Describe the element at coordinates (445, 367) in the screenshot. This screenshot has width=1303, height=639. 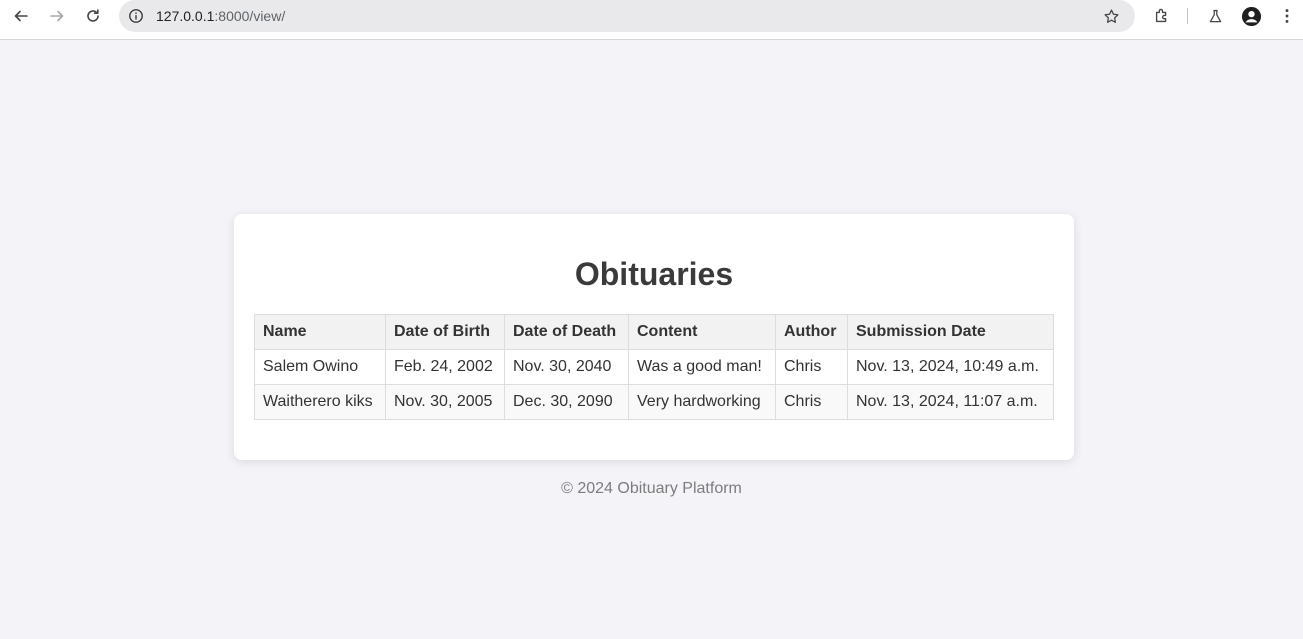
I see `cell-date-of-birth: Feb. 24, 2002` at that location.